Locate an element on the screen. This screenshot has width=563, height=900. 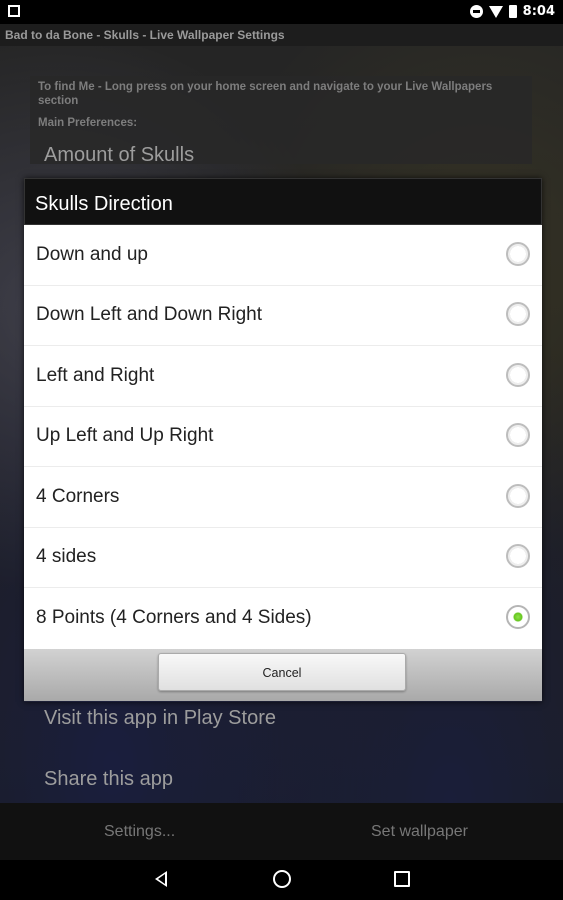
navigation-bar is located at coordinates (281, 880).